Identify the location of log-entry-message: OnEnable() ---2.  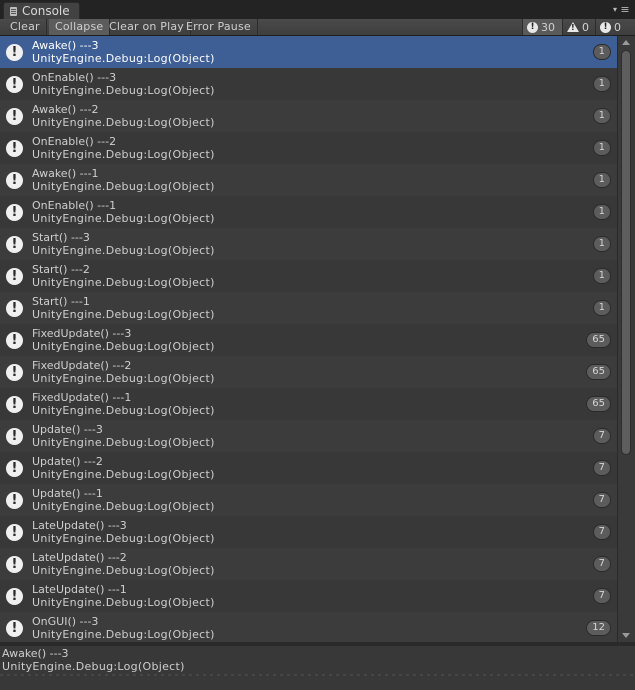
(74, 141).